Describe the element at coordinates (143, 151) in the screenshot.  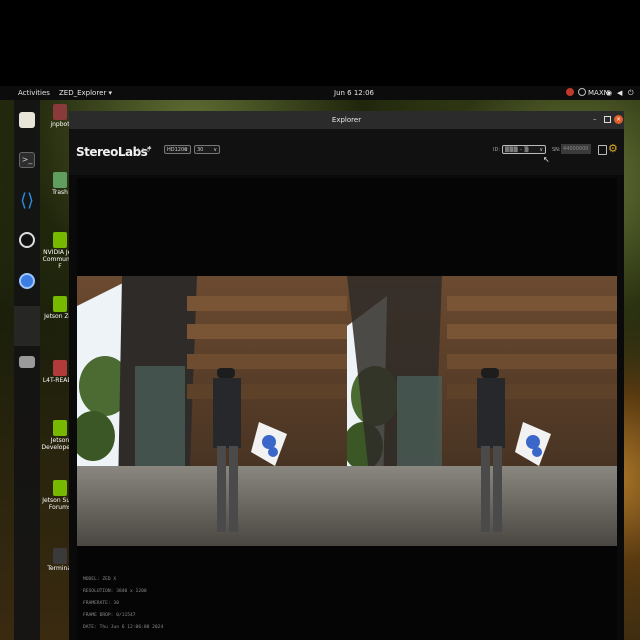
I see `app-version: 1.1.0` at that location.